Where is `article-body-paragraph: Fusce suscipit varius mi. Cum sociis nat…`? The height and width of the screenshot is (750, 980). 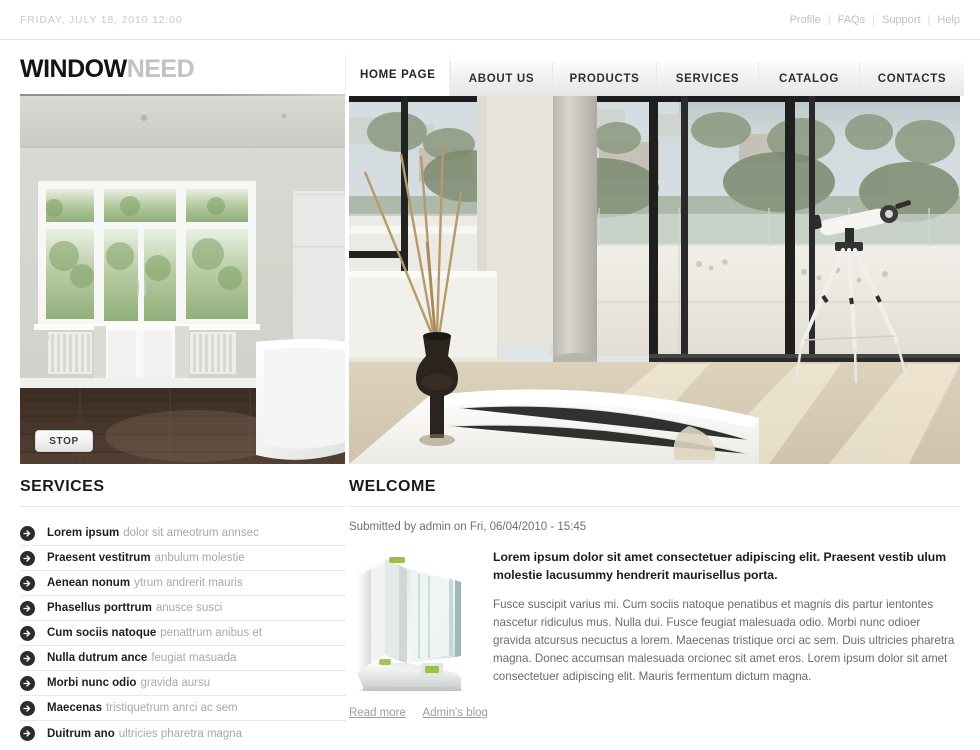 article-body-paragraph: Fusce suscipit varius mi. Cum sociis nat… is located at coordinates (724, 641).